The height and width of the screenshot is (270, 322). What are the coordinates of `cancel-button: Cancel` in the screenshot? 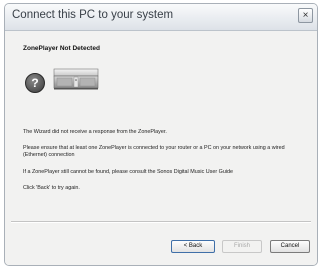 It's located at (290, 246).